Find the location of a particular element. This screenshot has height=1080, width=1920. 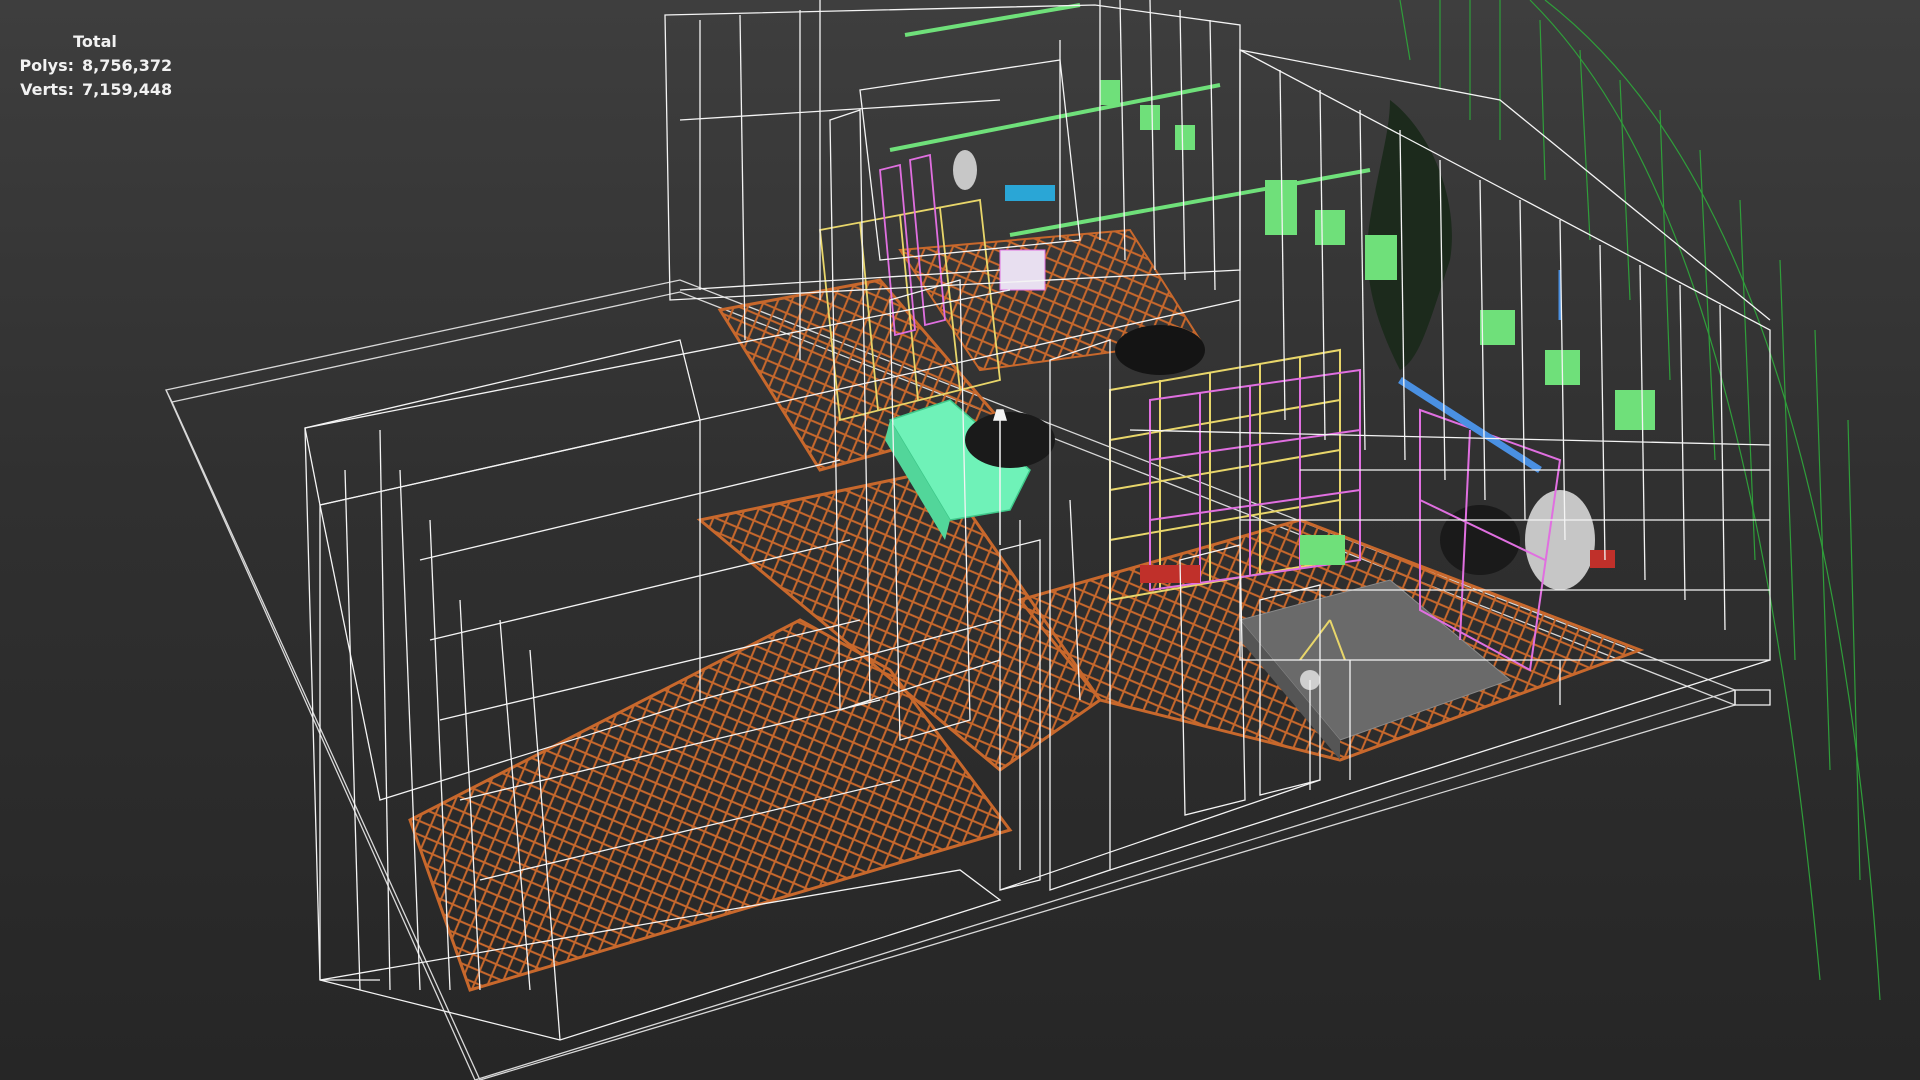

stats-row-verts: Verts: 7,159,448 is located at coordinates (95, 90).